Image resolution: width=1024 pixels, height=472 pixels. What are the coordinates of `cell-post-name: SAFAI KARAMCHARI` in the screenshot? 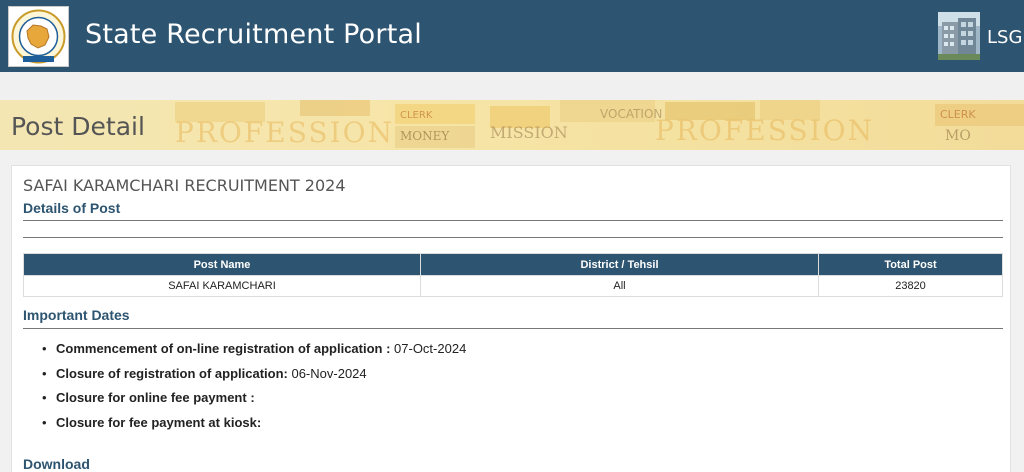 It's located at (222, 286).